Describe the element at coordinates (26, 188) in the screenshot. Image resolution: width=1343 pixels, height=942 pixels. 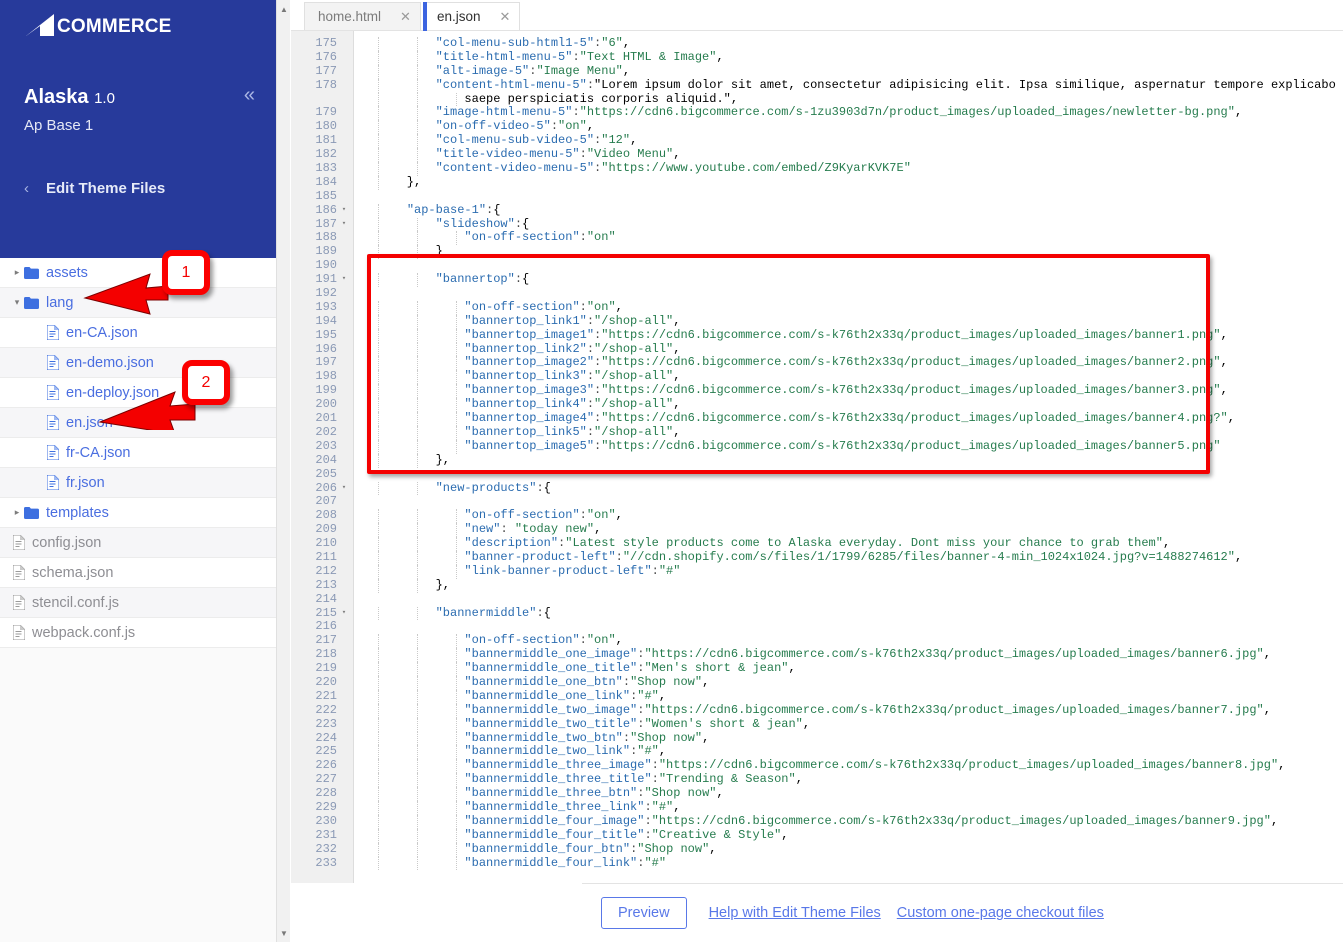
I see `back-chevron-icon: ‹` at that location.